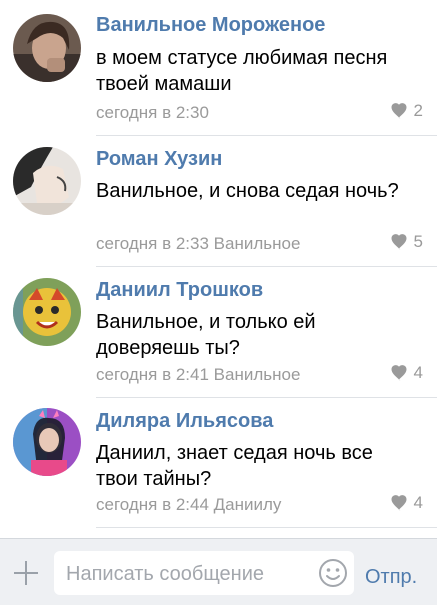 This screenshot has height=605, width=437. What do you see at coordinates (152, 112) in the screenshot?
I see `comment-meta: сегодня в 2:30` at bounding box center [152, 112].